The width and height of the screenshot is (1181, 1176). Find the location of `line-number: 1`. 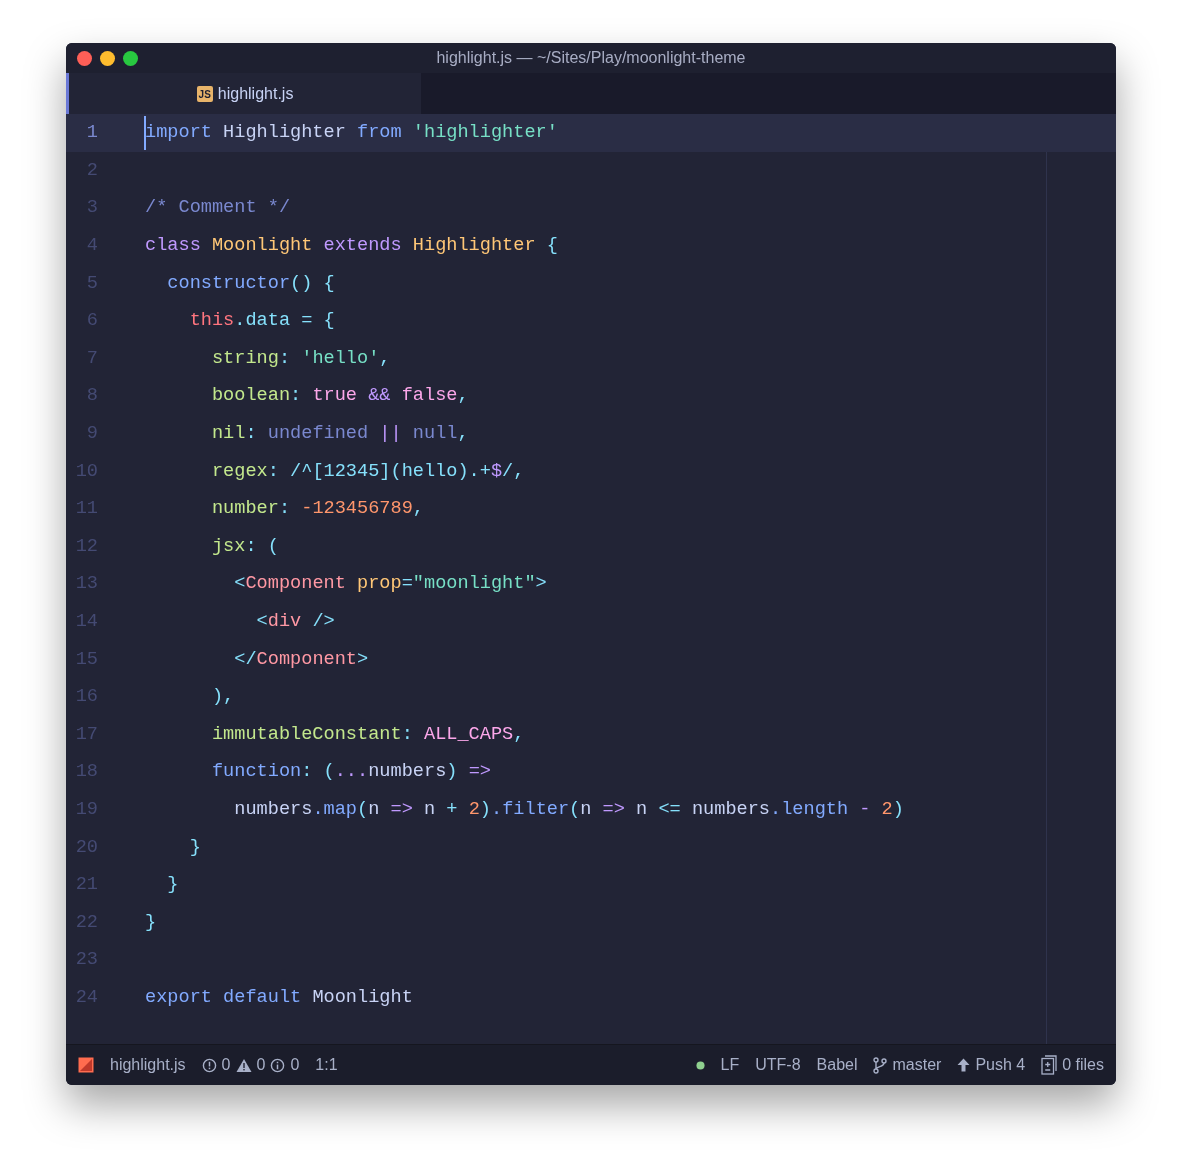

line-number: 1 is located at coordinates (91, 133).